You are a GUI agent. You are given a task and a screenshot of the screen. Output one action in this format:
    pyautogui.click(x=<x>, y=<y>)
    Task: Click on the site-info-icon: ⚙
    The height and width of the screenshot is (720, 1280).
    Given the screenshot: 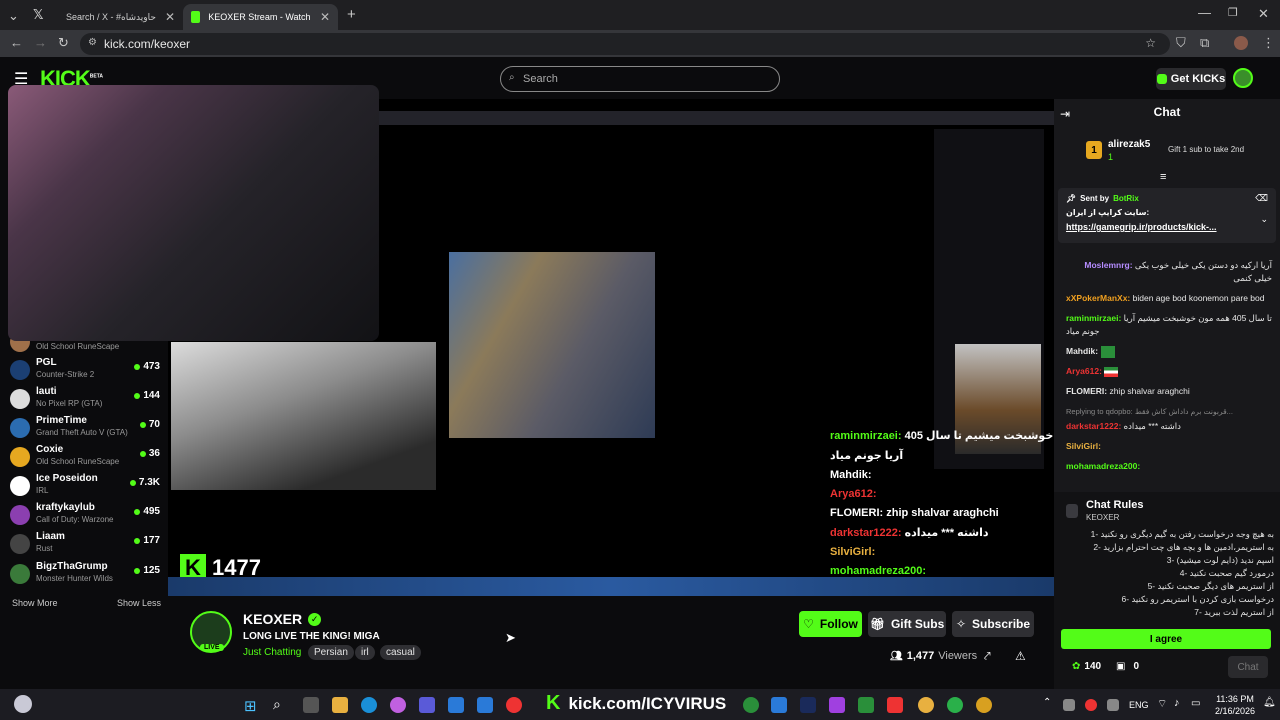 What is the action you would take?
    pyautogui.click(x=92, y=42)
    